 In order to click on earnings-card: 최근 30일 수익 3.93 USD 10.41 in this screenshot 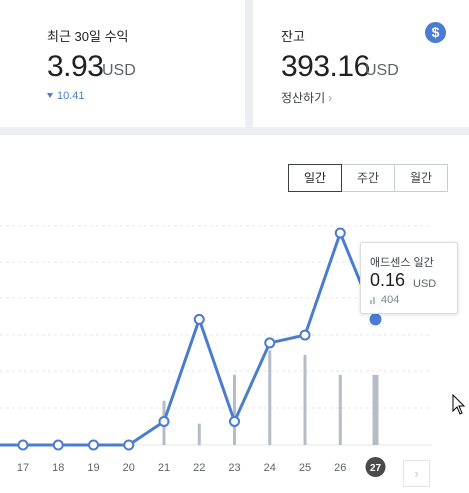, I will do `click(122, 63)`.